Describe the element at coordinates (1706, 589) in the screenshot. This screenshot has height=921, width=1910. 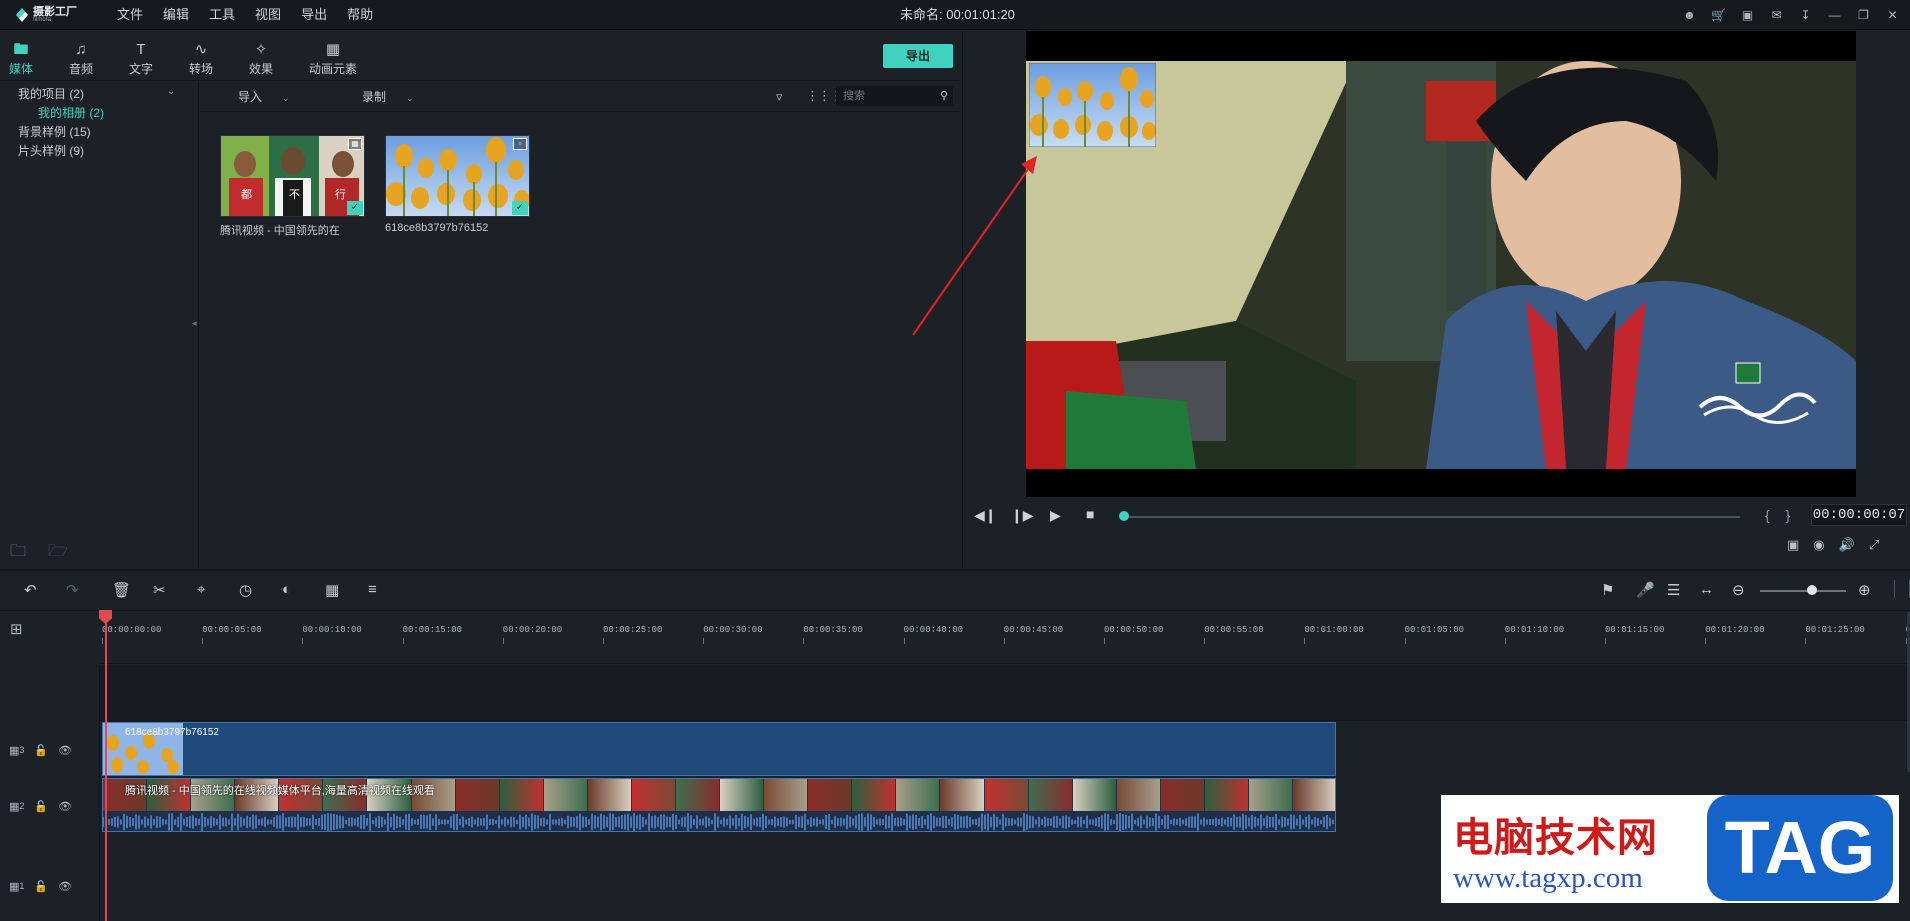
I see `fit-timeline-icon: ↔` at that location.